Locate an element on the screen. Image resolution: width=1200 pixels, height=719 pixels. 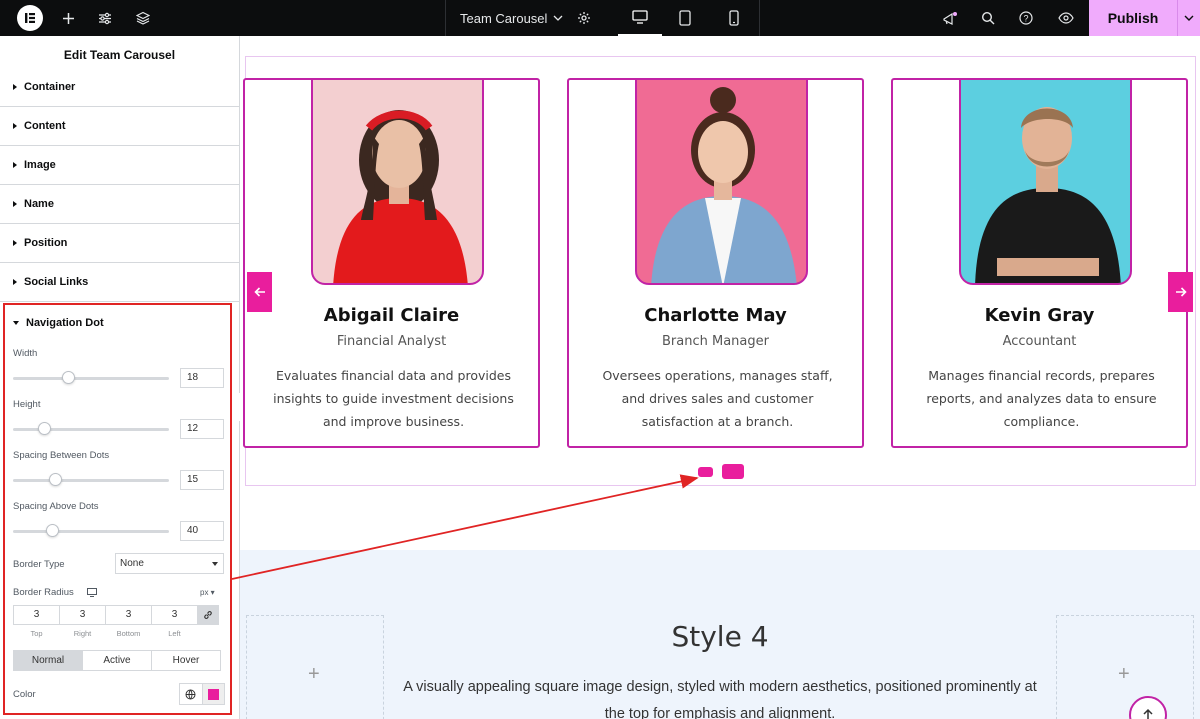
document-title: Team Carousel is located at coordinates (504, 18).